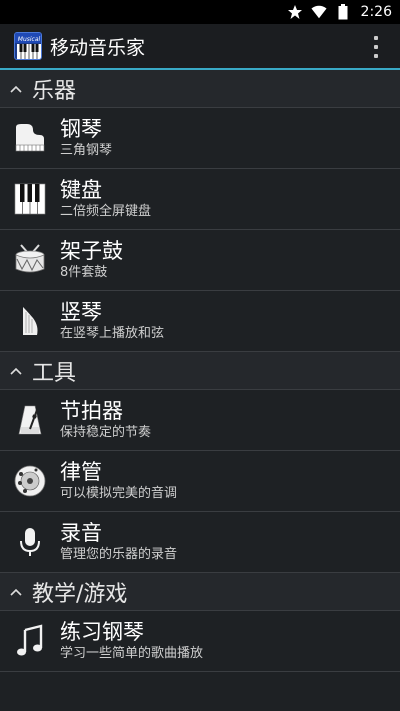 Image resolution: width=400 pixels, height=711 pixels. What do you see at coordinates (318, 12) in the screenshot?
I see `wifi-icon` at bounding box center [318, 12].